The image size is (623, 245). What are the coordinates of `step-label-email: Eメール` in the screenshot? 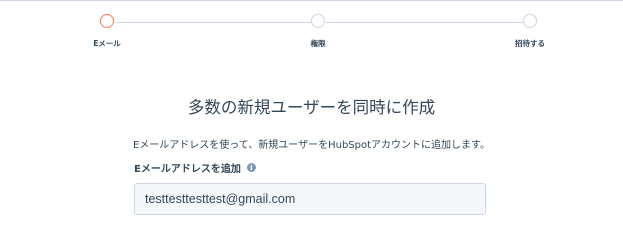 It's located at (107, 43).